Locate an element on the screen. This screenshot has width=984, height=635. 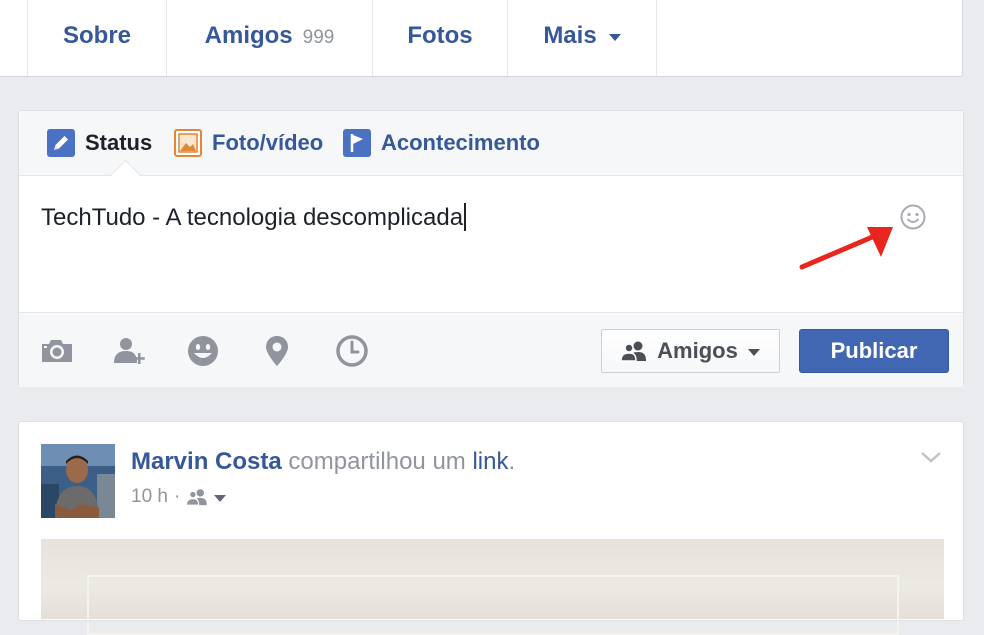
post-action-period: . is located at coordinates (512, 461).